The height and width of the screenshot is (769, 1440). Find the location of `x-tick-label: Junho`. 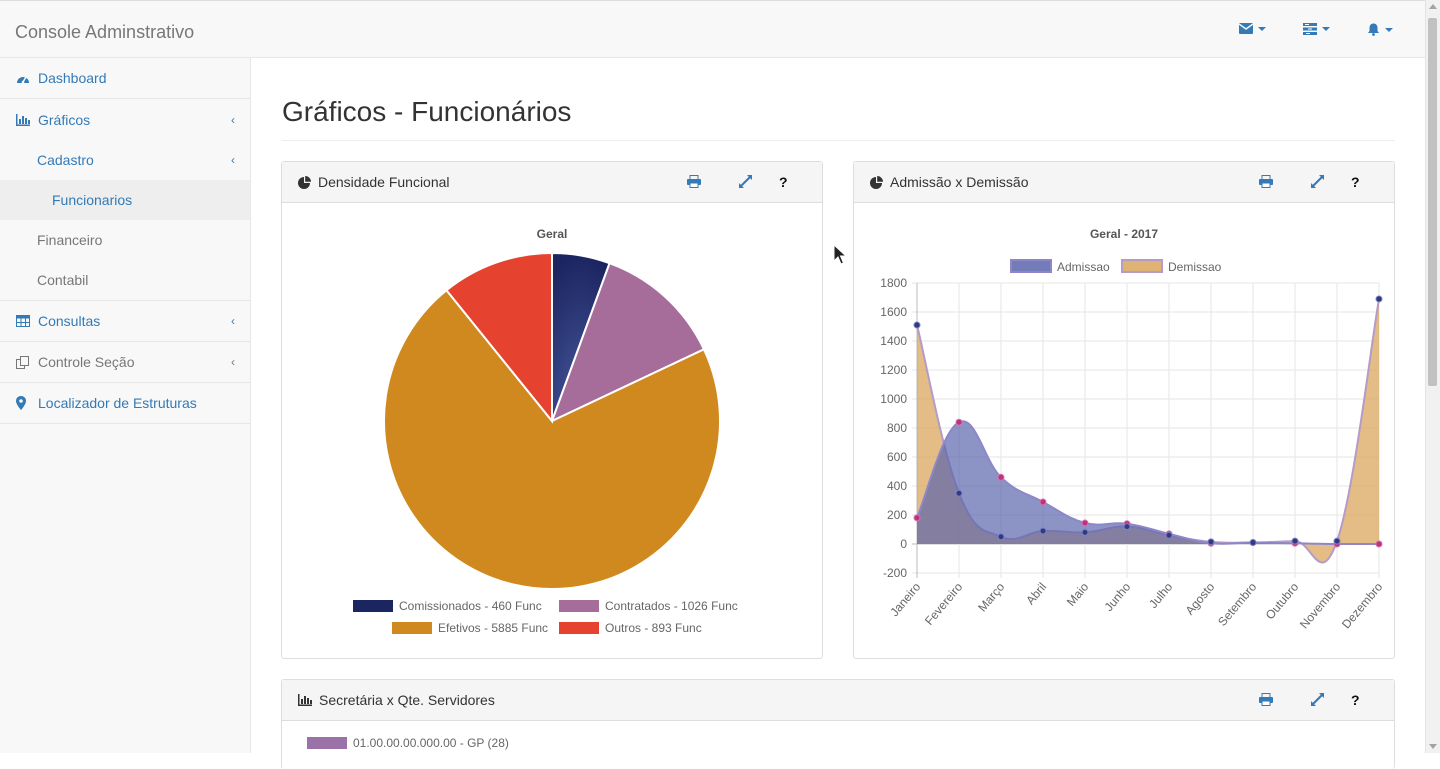

x-tick-label: Junho is located at coordinates (1118, 597).